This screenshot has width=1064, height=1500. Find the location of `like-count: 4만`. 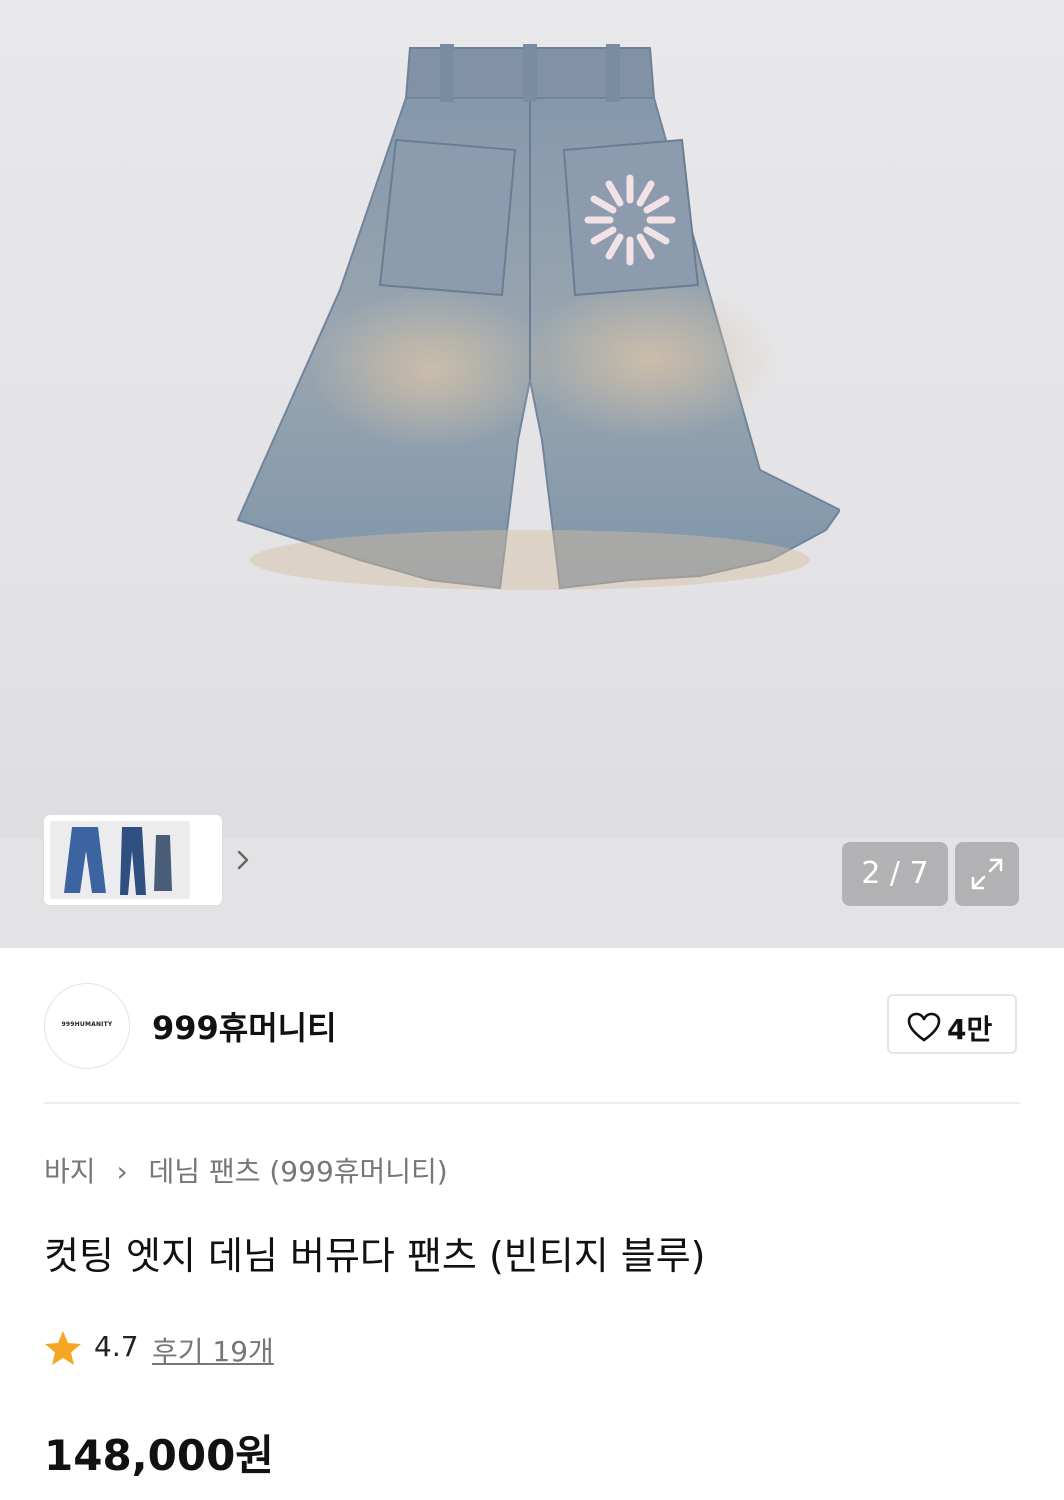

like-count: 4만 is located at coordinates (970, 1029).